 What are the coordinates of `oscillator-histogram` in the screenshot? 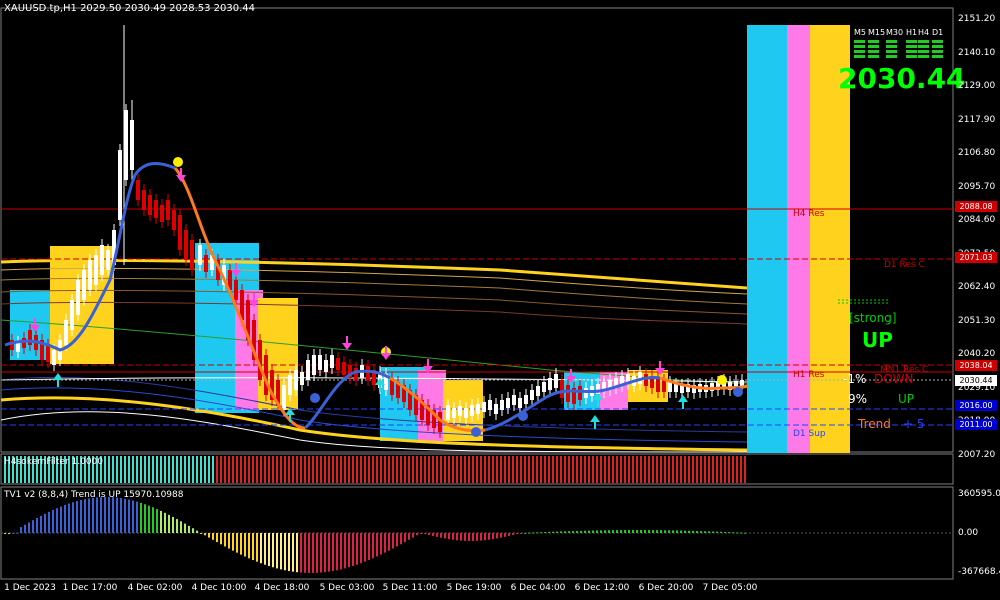 It's located at (375, 535).